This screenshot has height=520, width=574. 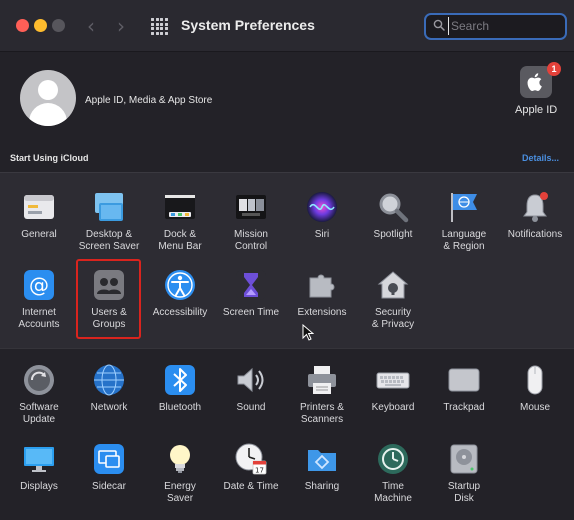 What do you see at coordinates (251, 221) in the screenshot?
I see `pref-mission-control: Mission Control` at bounding box center [251, 221].